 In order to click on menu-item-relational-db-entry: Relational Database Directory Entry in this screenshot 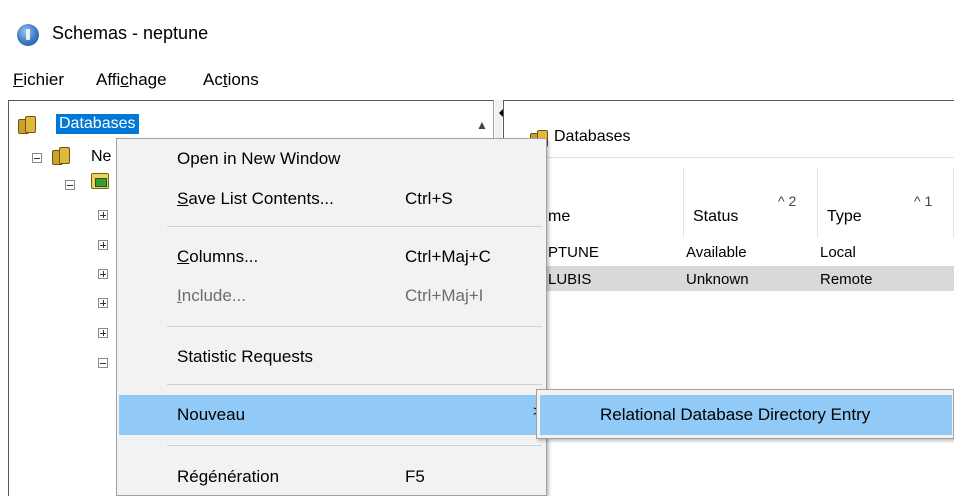, I will do `click(746, 415)`.